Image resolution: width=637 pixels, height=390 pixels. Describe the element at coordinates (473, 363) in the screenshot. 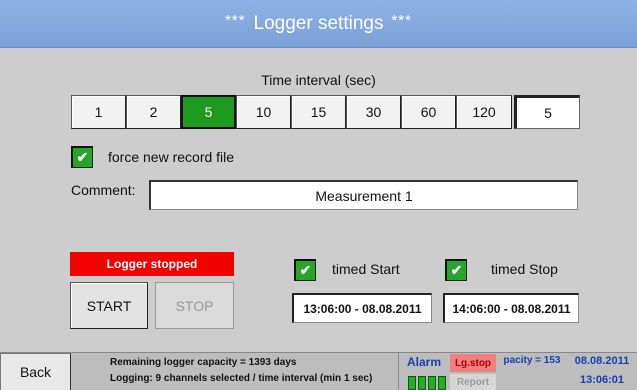

I see `logger-stop-indicator: Lg.stop` at that location.